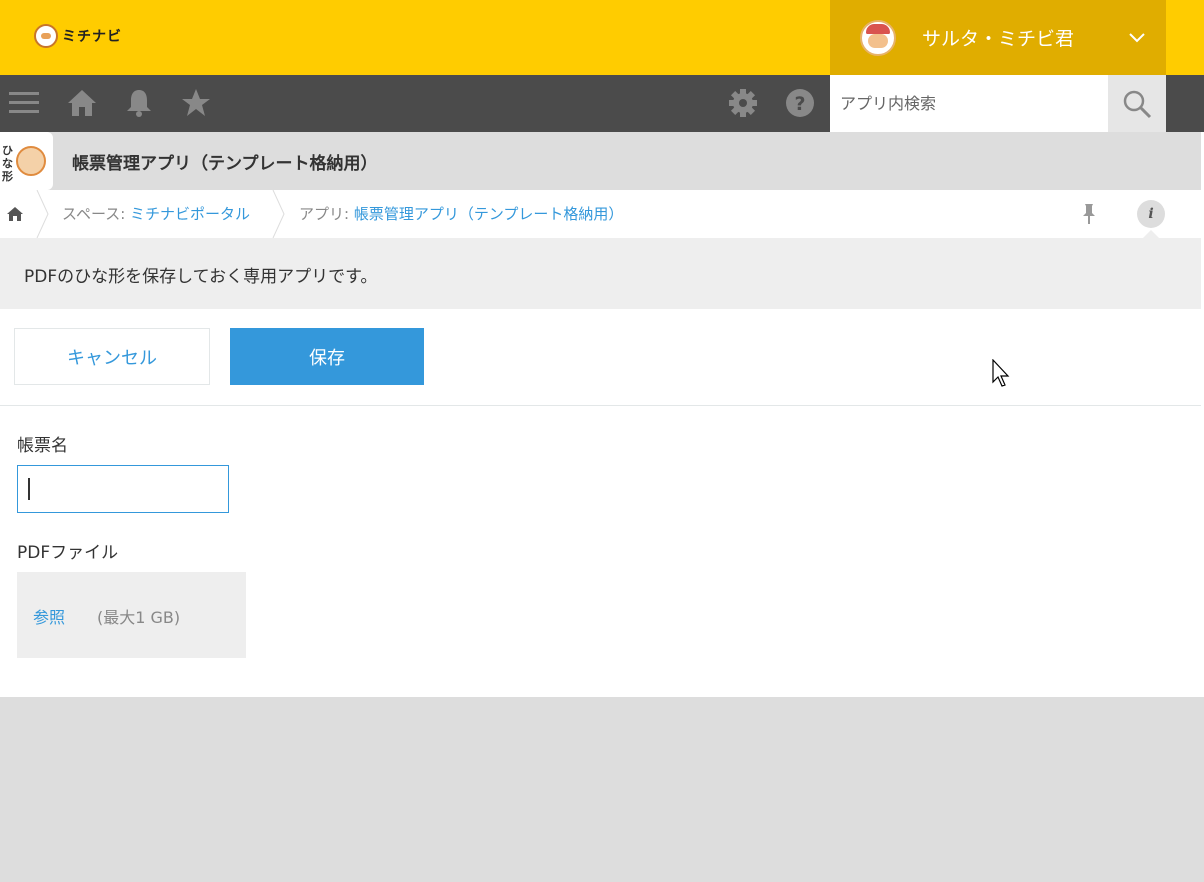  What do you see at coordinates (42, 446) in the screenshot?
I see `field-label-form-name: 帳票名` at bounding box center [42, 446].